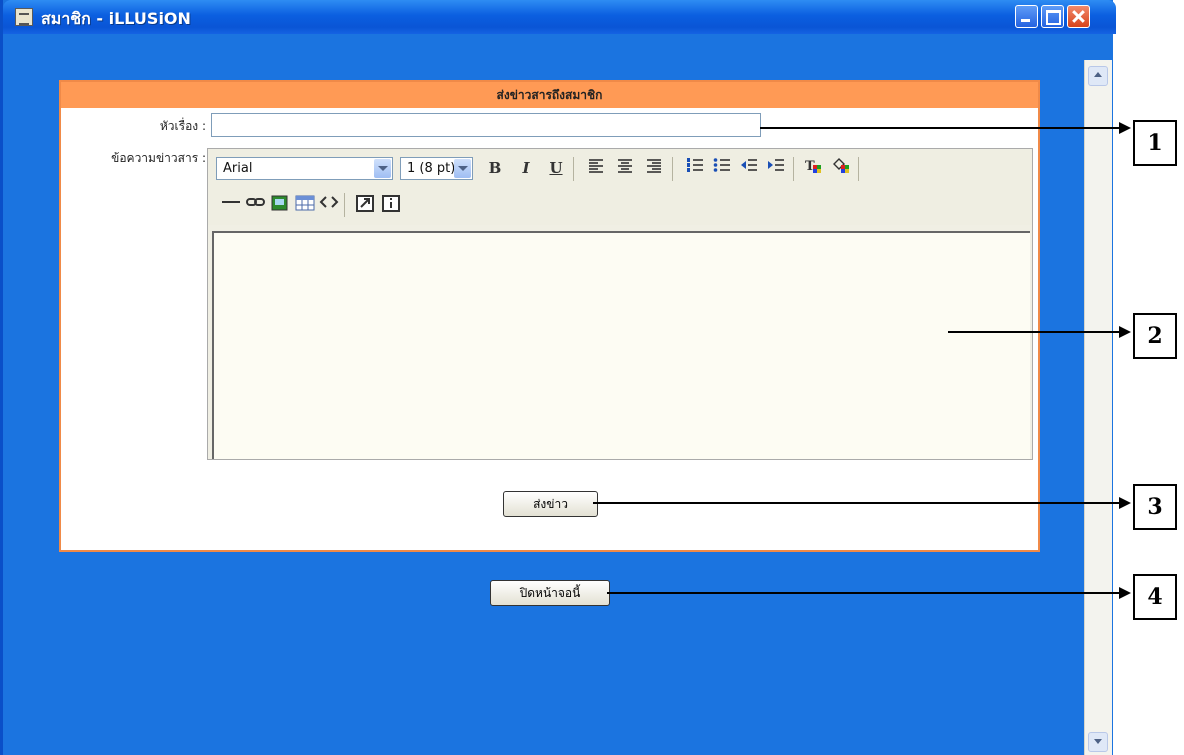 This screenshot has height=755, width=1184. What do you see at coordinates (24, 17) in the screenshot?
I see `window-icon` at bounding box center [24, 17].